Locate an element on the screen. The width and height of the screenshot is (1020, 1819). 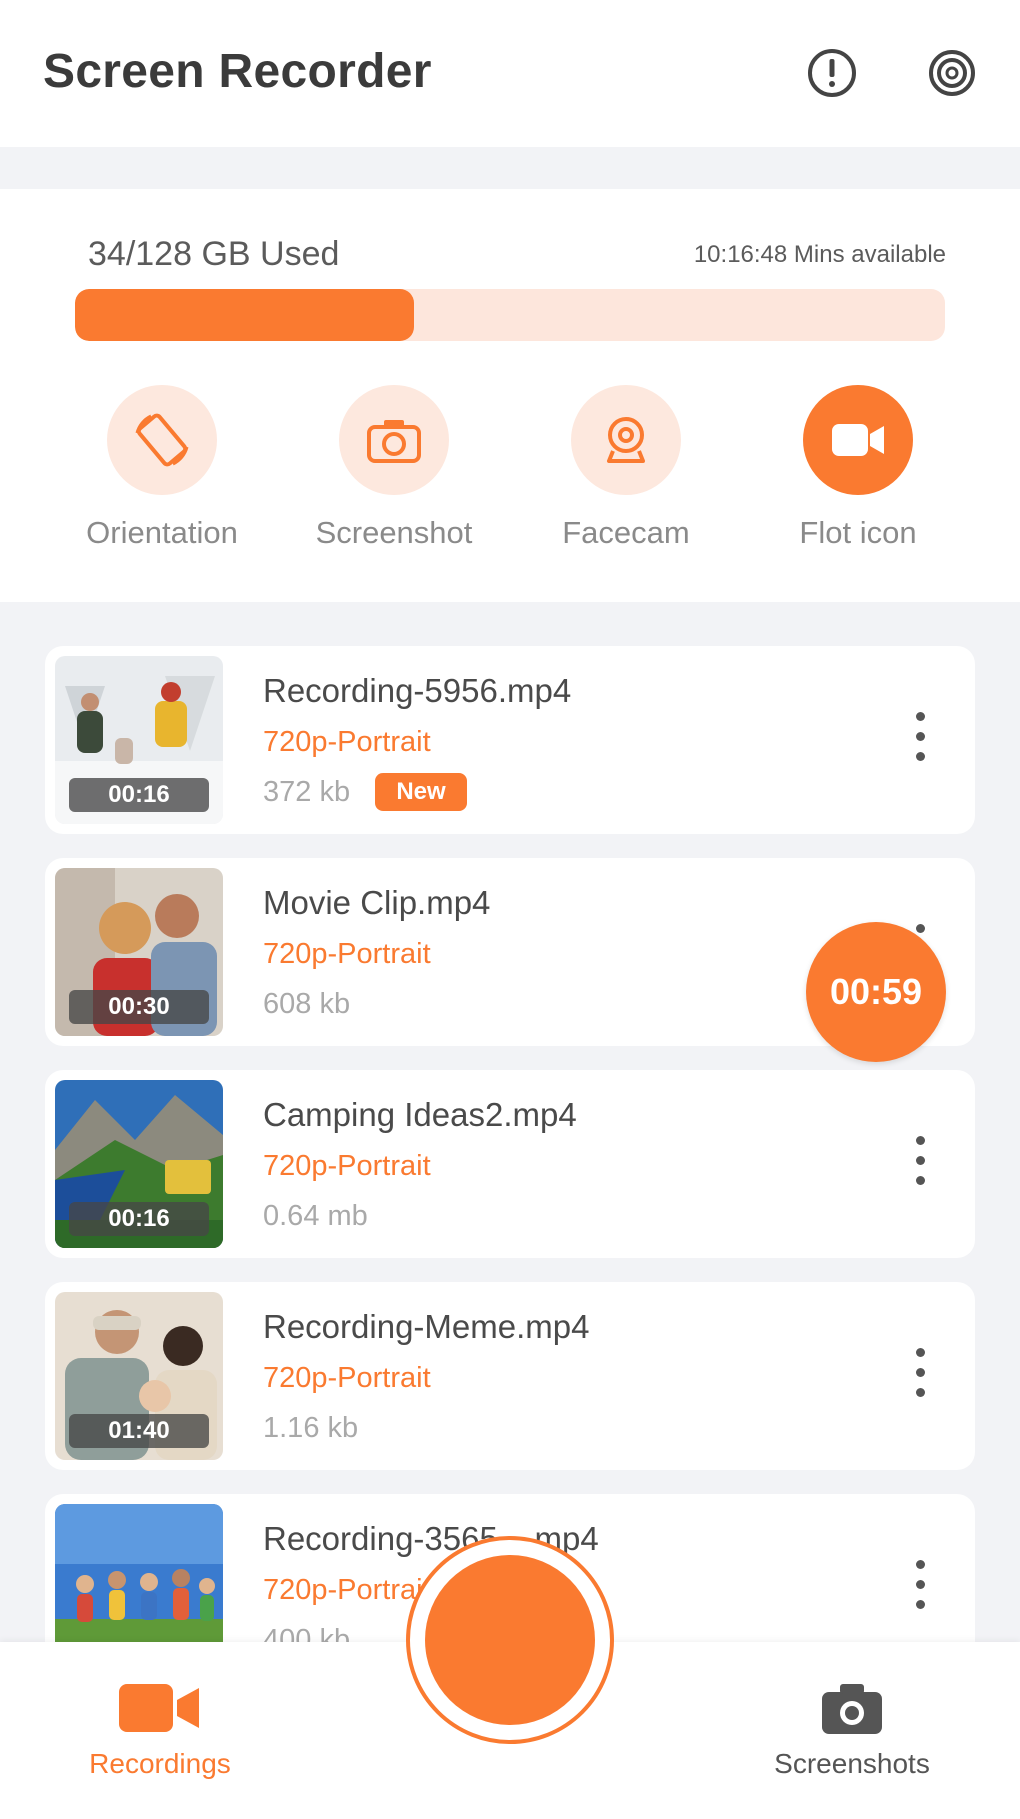
new-badge: New is located at coordinates (421, 792).